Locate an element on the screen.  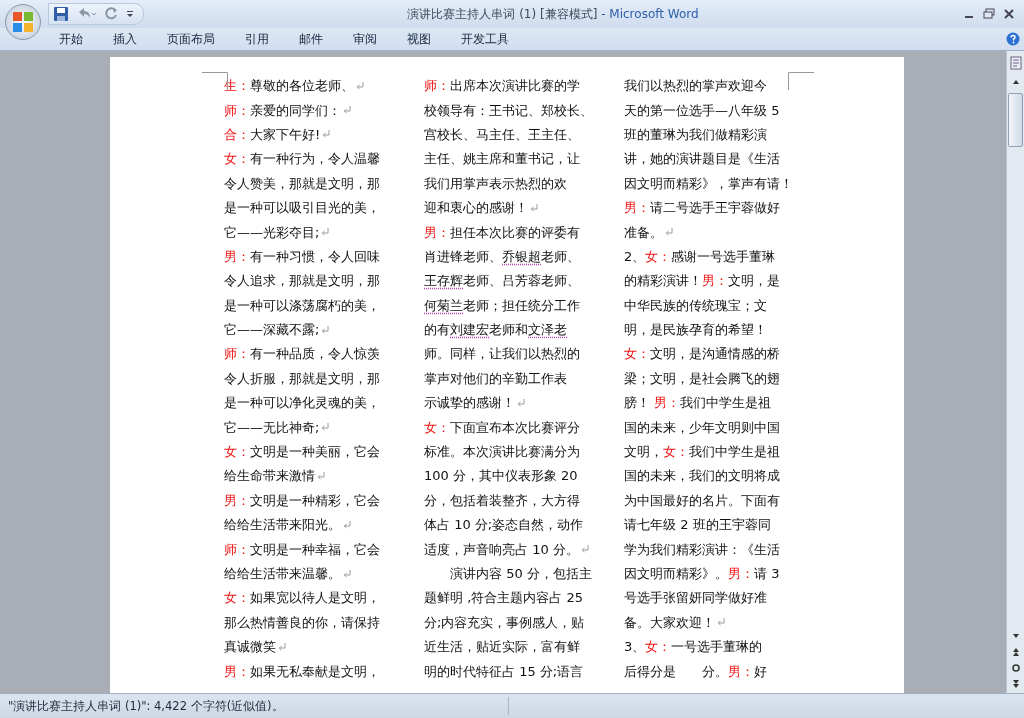
ribbon-tab: 开发工具 is located at coordinates (485, 39).